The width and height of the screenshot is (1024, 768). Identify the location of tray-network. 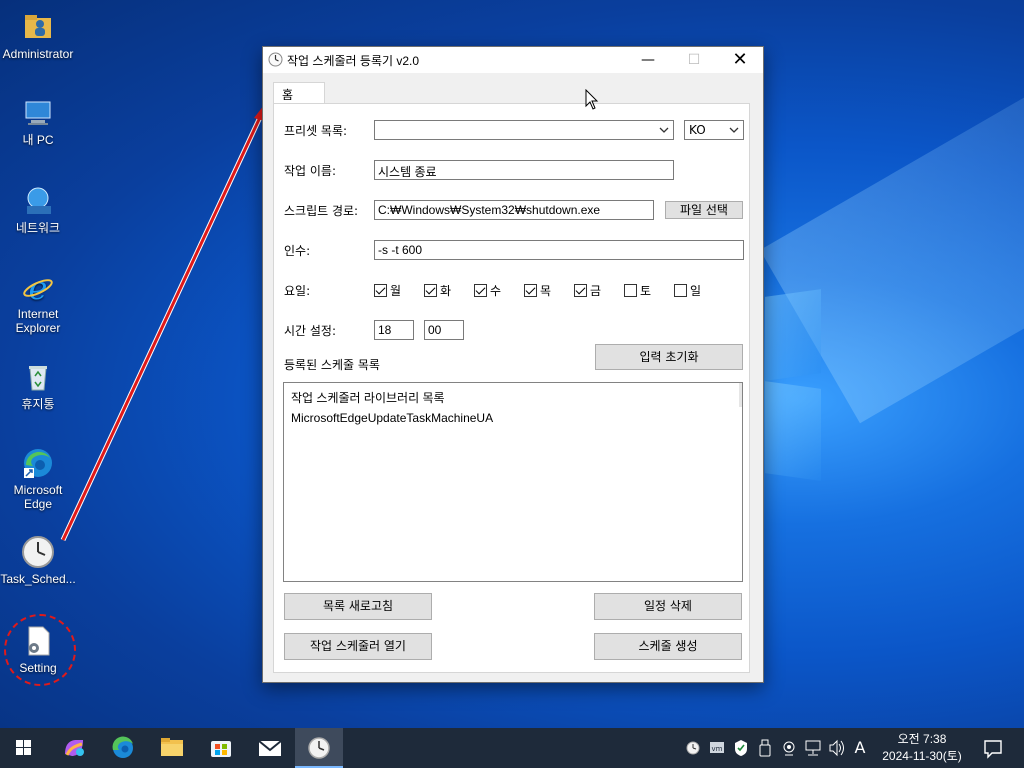
(813, 748).